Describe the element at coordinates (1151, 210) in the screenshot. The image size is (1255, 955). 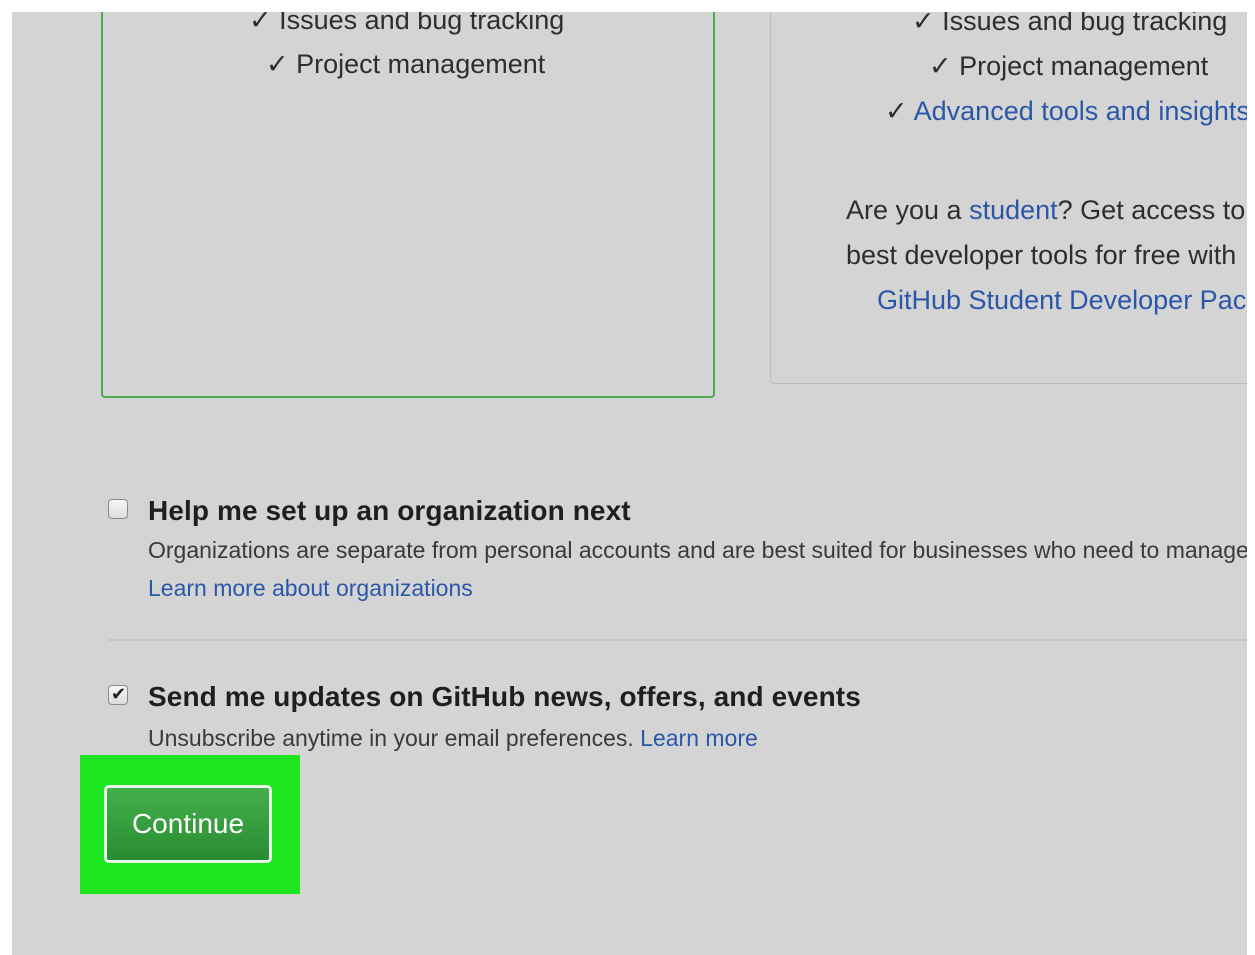
I see `student-text: ? Get access to` at that location.